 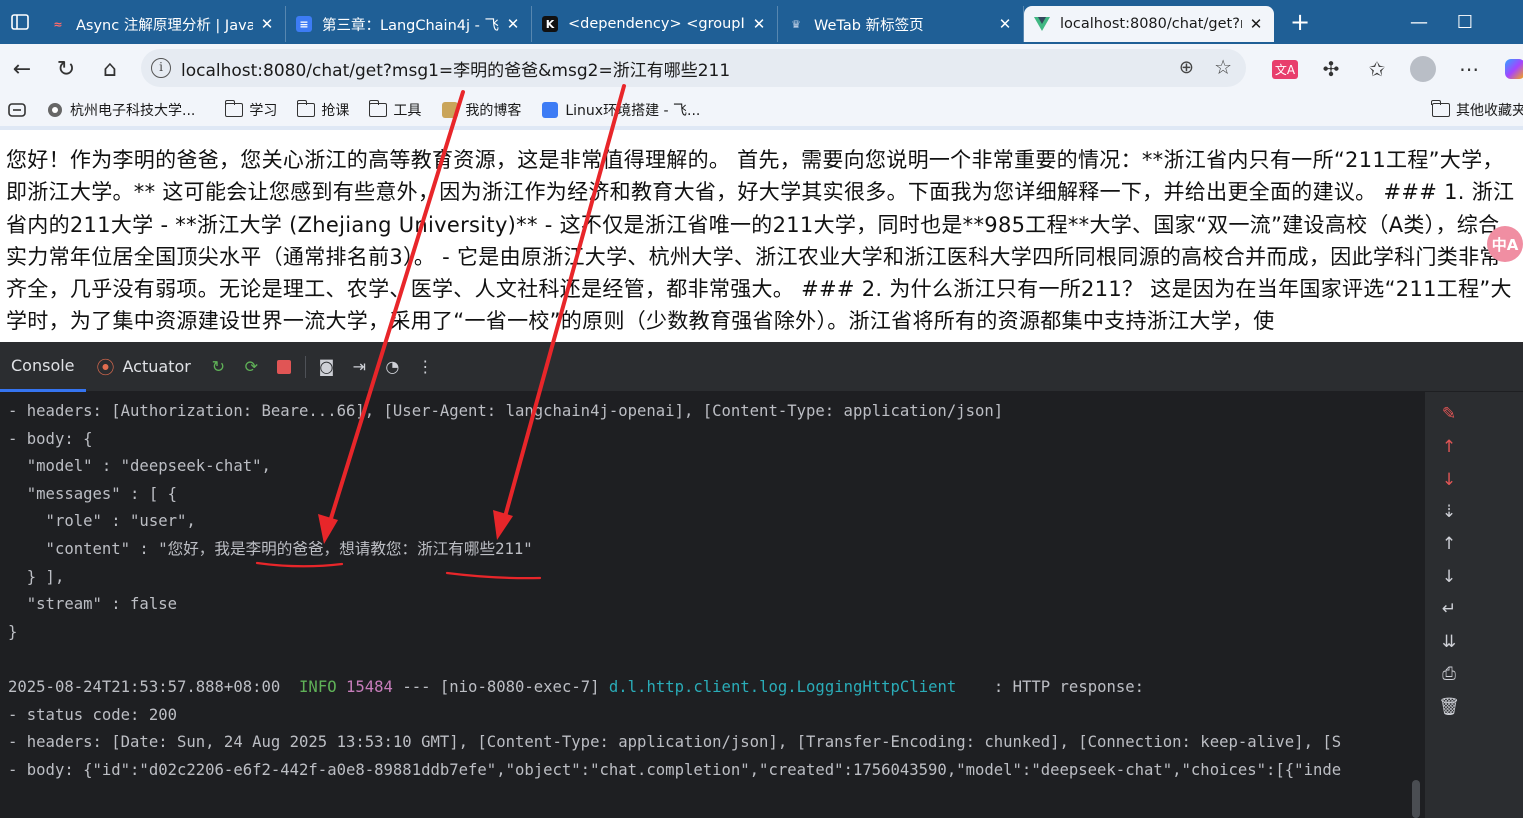 I want to click on next-occurrence-icon: ↓, so click(x=1449, y=480).